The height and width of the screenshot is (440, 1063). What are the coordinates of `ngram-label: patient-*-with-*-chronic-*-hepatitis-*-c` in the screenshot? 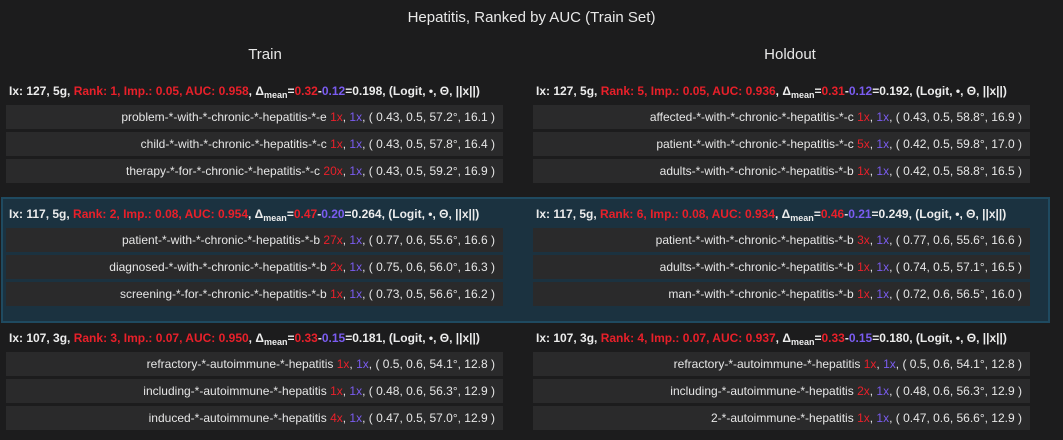 It's located at (755, 144).